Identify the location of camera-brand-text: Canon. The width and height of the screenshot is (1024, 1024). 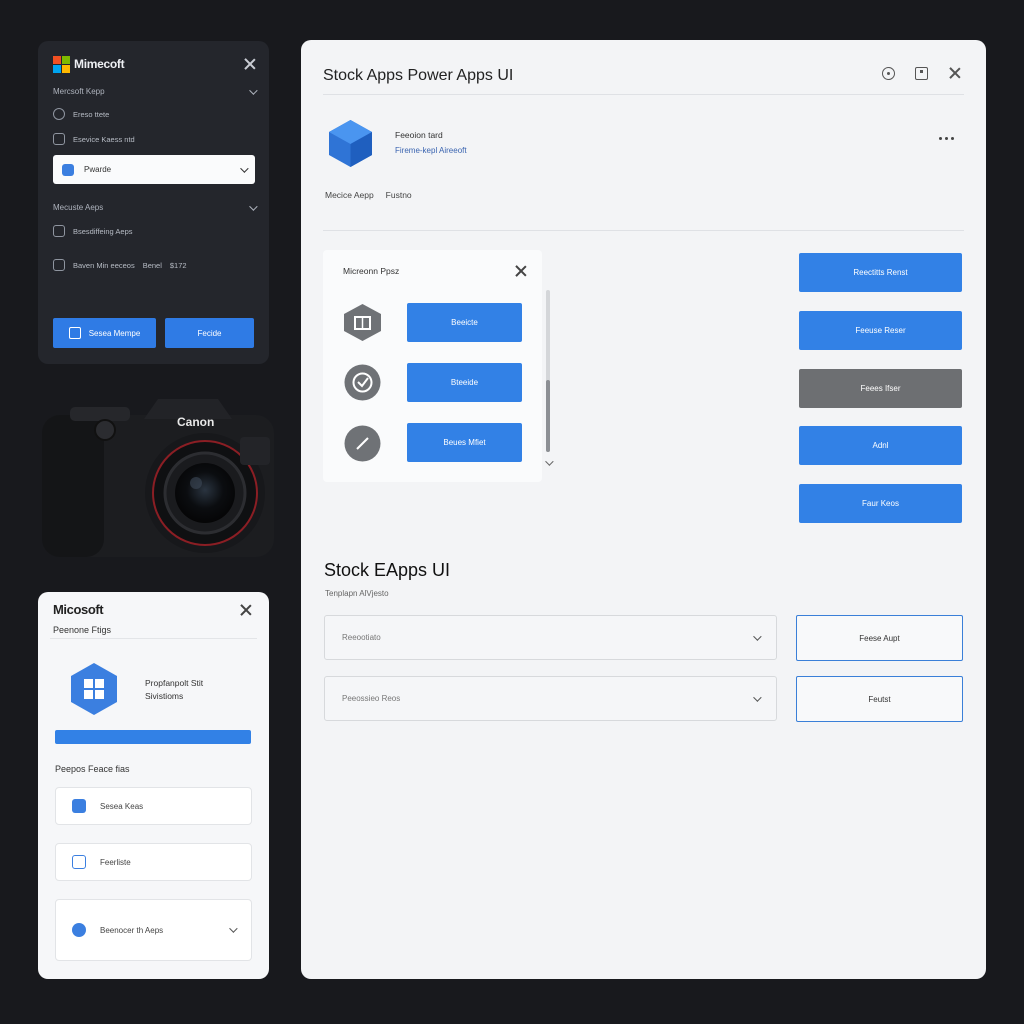
(195, 422).